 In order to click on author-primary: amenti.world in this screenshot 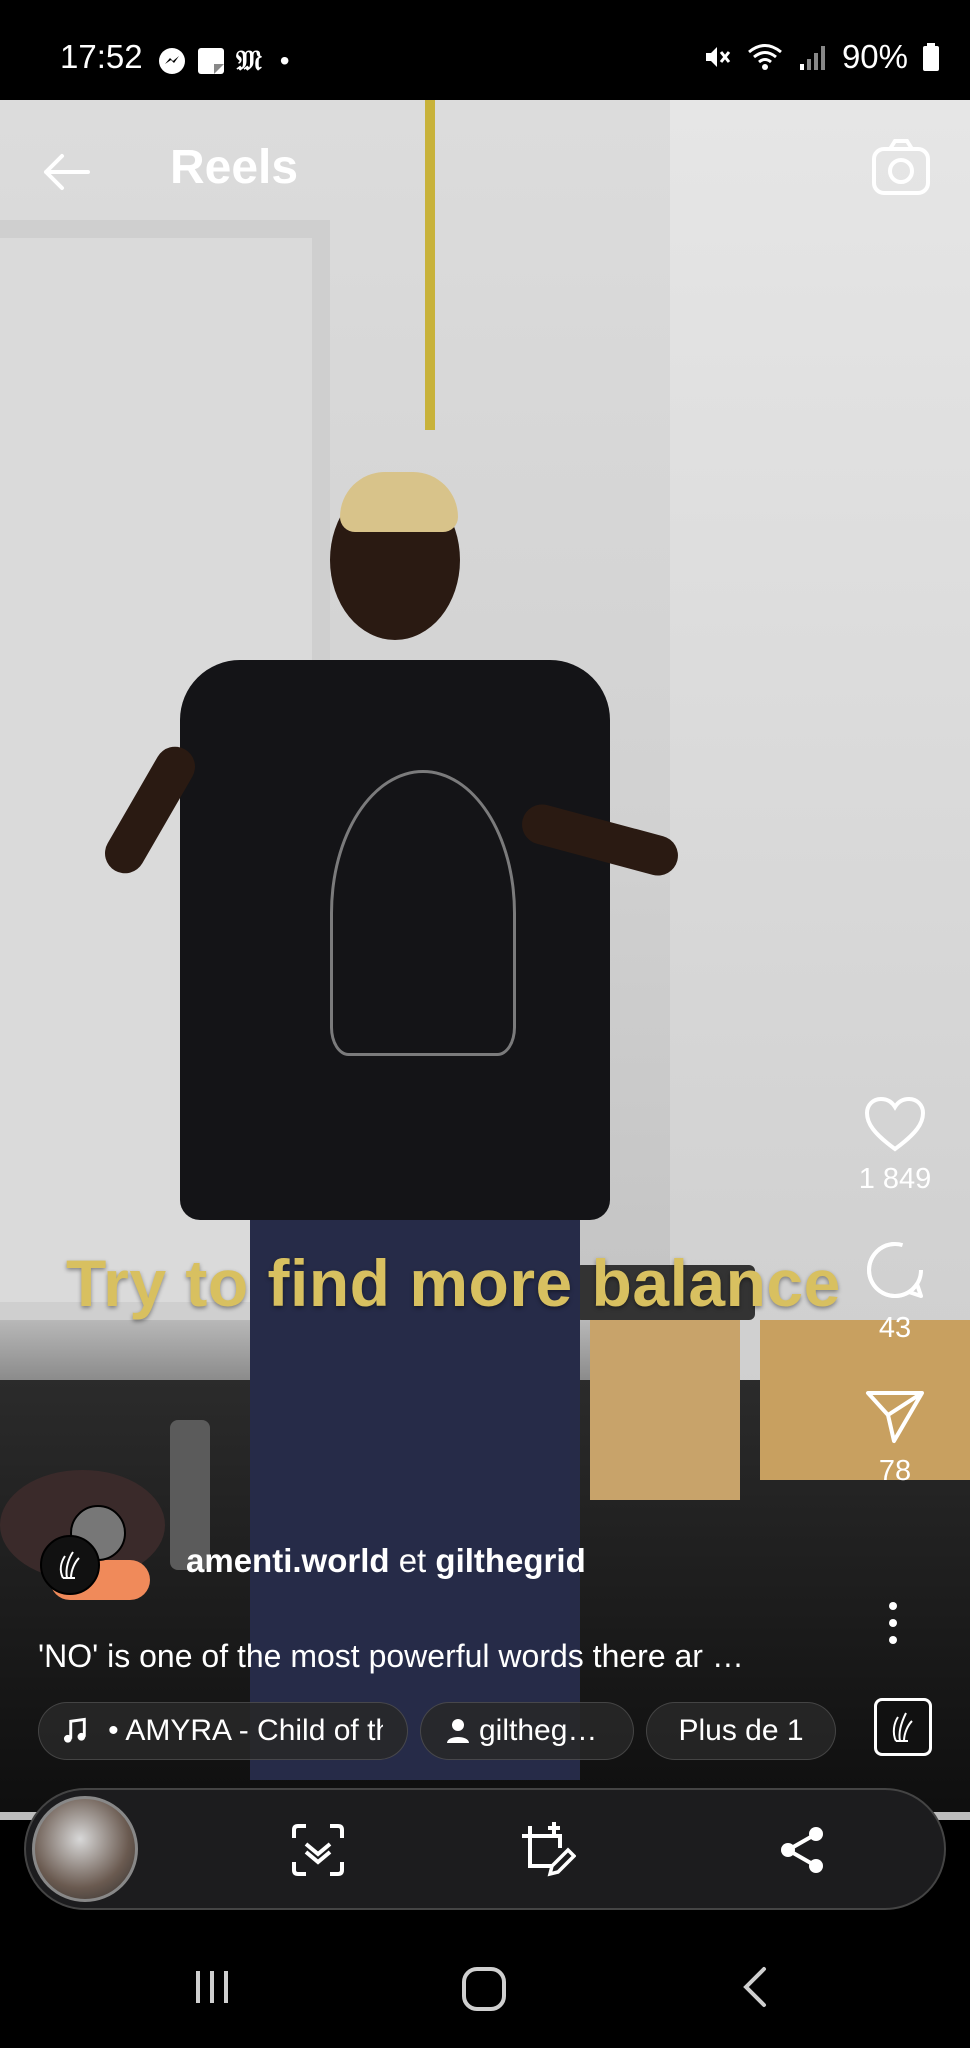, I will do `click(288, 1560)`.